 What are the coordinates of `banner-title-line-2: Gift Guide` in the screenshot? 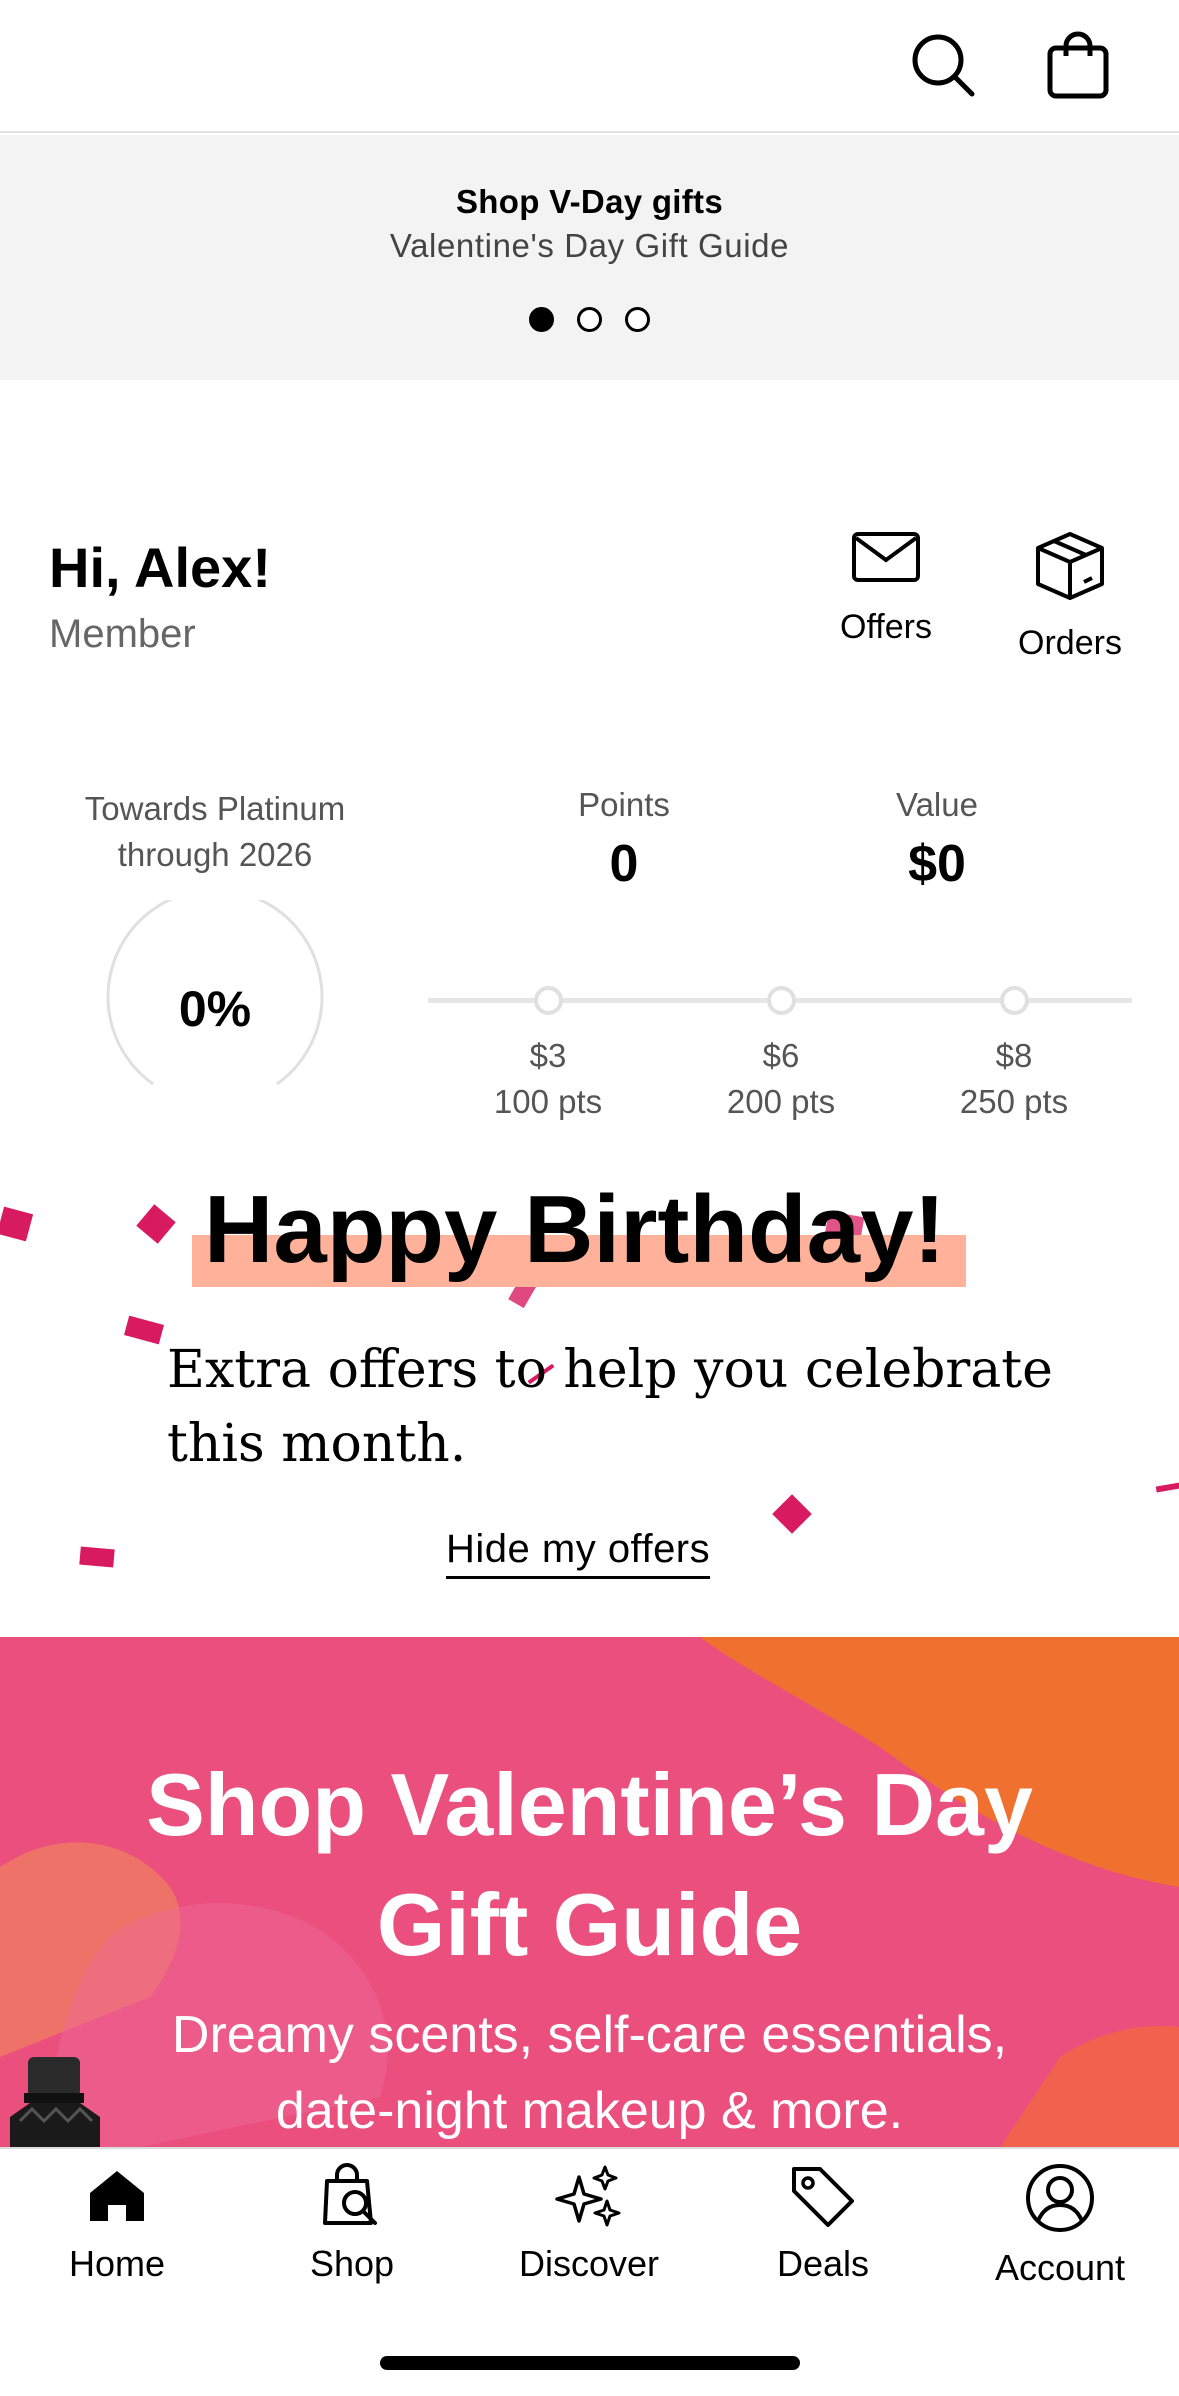 It's located at (589, 1924).